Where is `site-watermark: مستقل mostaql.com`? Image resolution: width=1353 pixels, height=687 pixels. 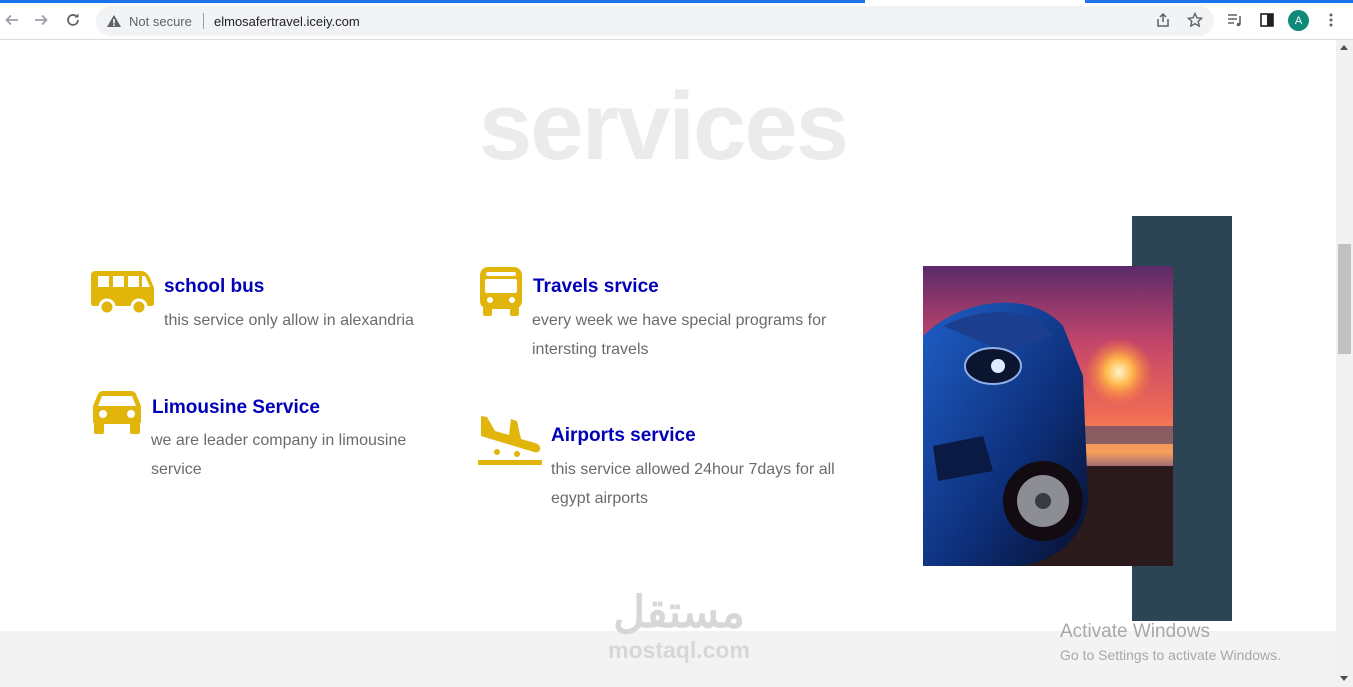 site-watermark: مستقل mostaql.com is located at coordinates (679, 627).